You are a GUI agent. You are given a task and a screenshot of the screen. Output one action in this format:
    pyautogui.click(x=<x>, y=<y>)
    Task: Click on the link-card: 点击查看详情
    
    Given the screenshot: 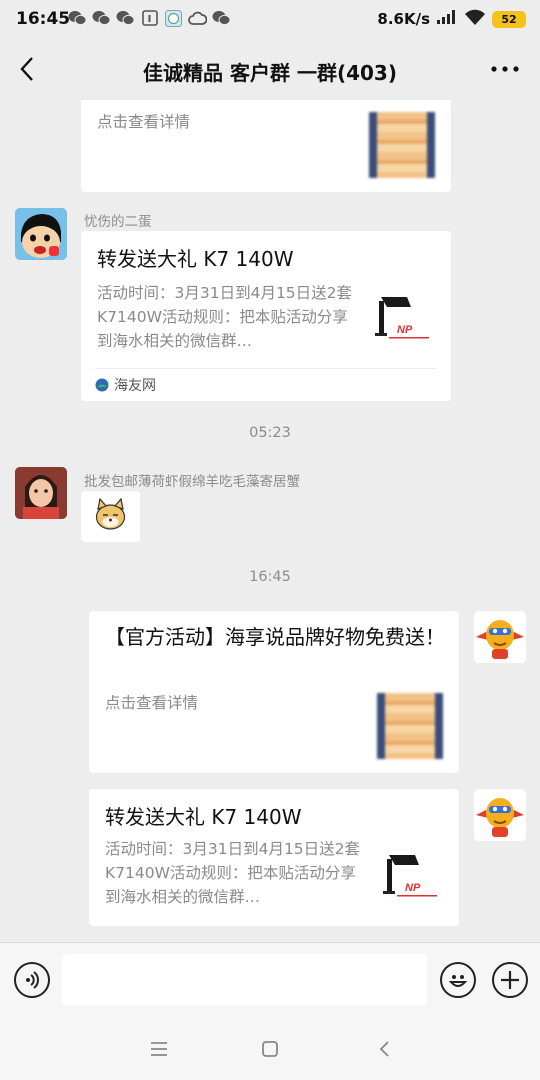 What is the action you would take?
    pyautogui.click(x=266, y=146)
    